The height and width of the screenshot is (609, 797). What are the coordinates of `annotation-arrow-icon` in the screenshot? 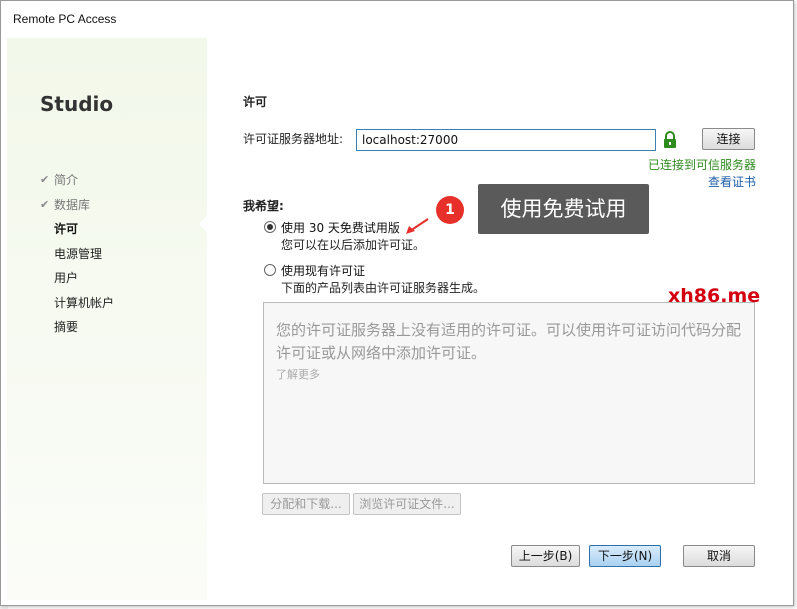 It's located at (417, 226).